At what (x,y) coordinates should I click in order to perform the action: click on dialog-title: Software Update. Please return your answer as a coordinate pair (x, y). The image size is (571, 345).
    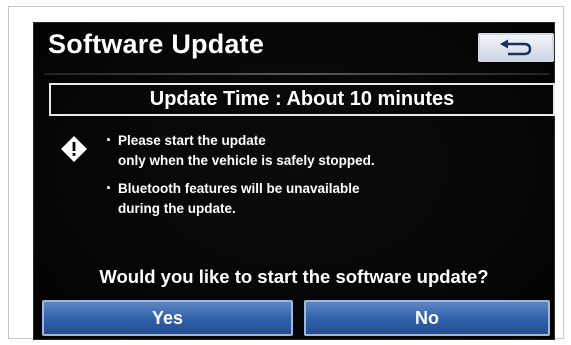
    Looking at the image, I should click on (156, 44).